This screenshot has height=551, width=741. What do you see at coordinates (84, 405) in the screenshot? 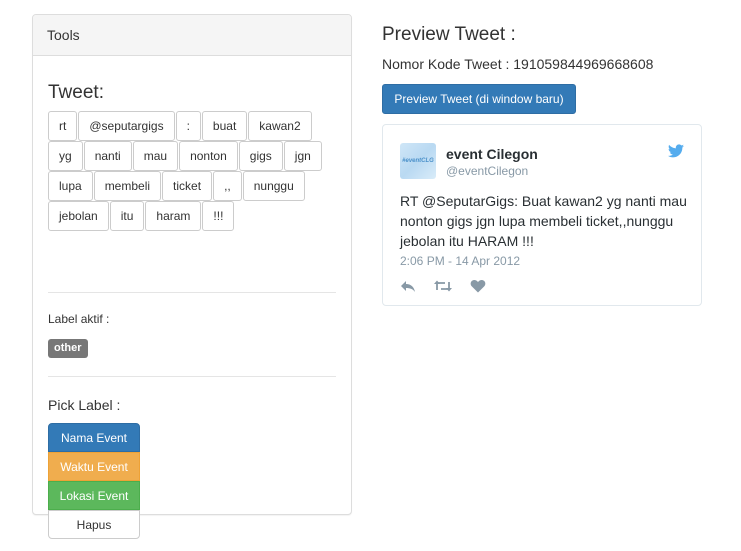
I see `pick-label-caption: Pick Label :` at bounding box center [84, 405].